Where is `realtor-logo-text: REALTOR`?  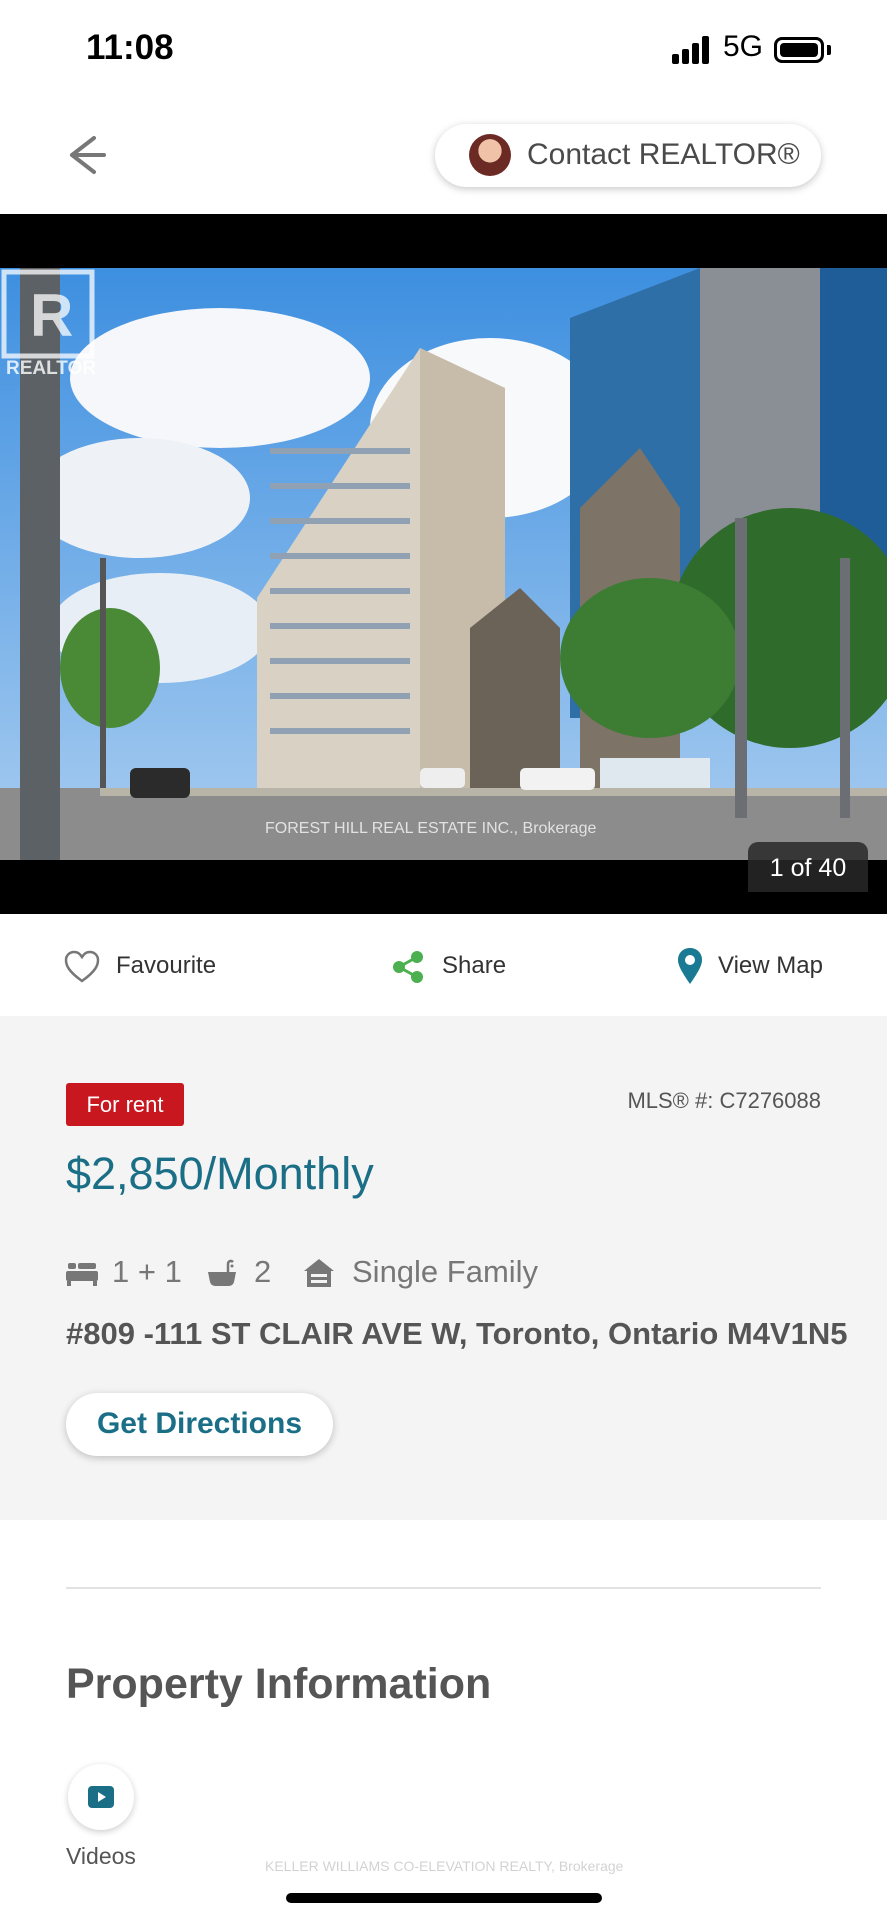 realtor-logo-text: REALTOR is located at coordinates (51, 368).